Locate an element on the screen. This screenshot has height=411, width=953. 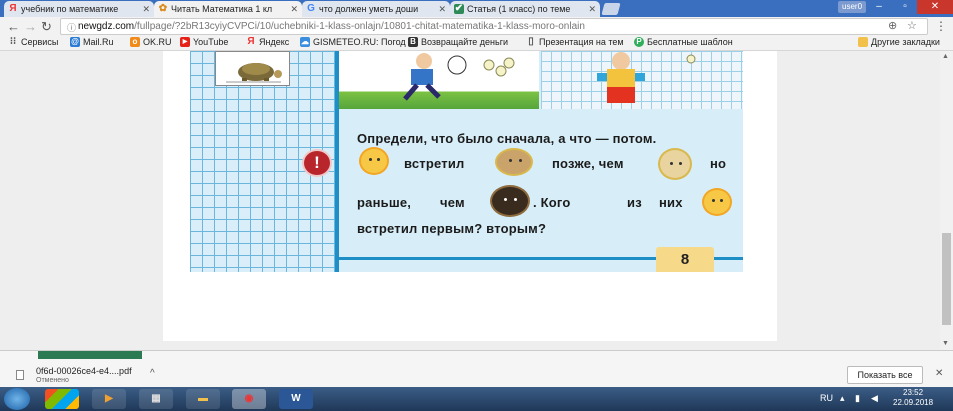
bookmark-label: Презентация на тем is located at coordinates (581, 42).